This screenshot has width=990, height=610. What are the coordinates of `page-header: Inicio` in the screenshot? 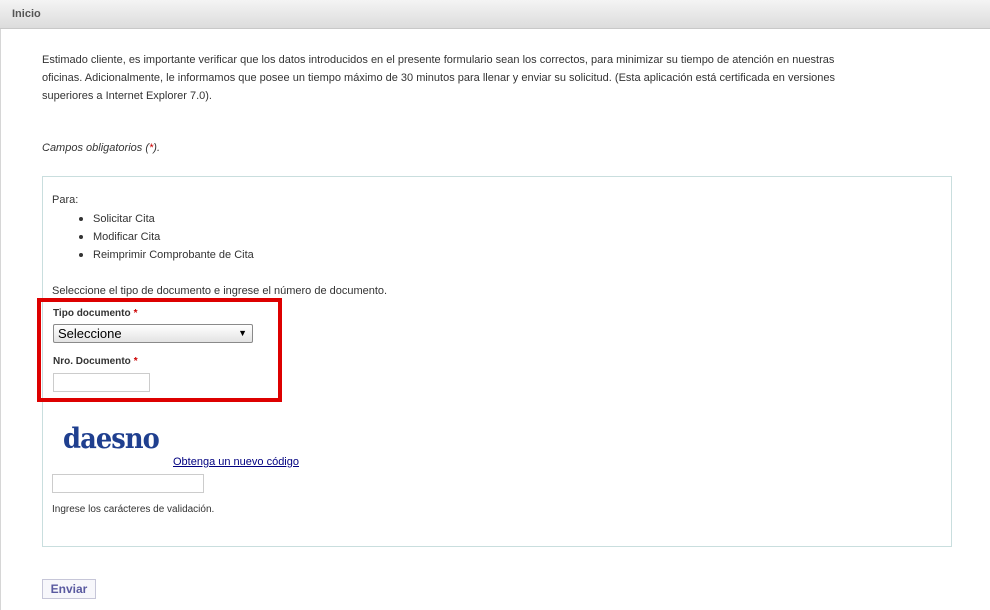 It's located at (495, 14).